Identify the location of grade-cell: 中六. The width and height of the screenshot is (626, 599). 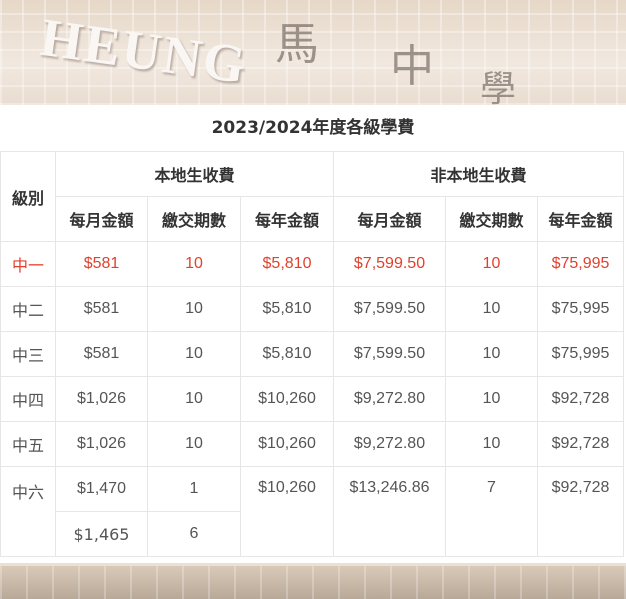
(28, 511).